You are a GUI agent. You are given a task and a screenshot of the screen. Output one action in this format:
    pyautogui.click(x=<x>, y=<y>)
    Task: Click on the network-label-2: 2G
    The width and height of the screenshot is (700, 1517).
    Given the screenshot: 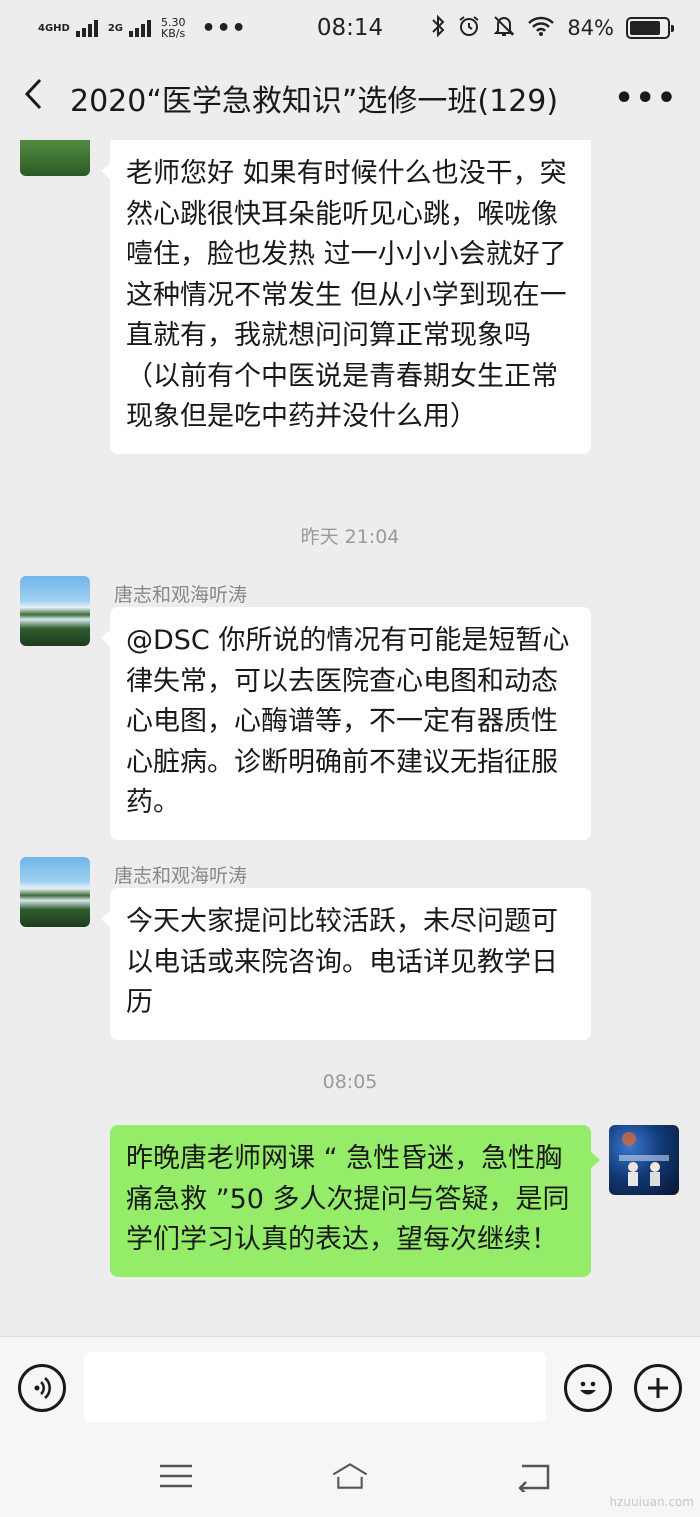 What is the action you would take?
    pyautogui.click(x=115, y=28)
    